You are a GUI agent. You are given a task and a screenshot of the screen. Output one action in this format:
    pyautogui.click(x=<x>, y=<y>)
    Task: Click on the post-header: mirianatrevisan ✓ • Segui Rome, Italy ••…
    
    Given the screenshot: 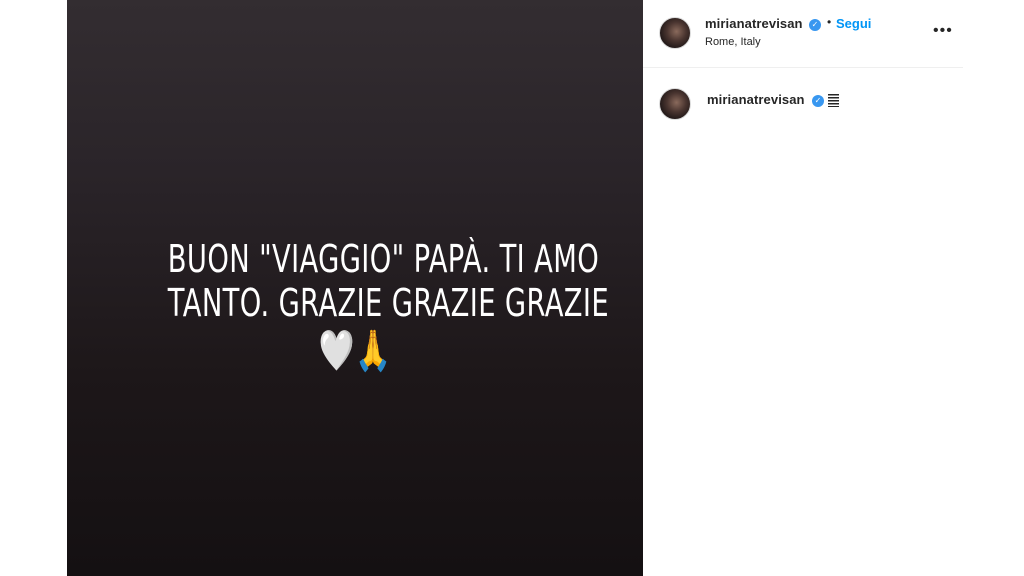 What is the action you would take?
    pyautogui.click(x=803, y=34)
    